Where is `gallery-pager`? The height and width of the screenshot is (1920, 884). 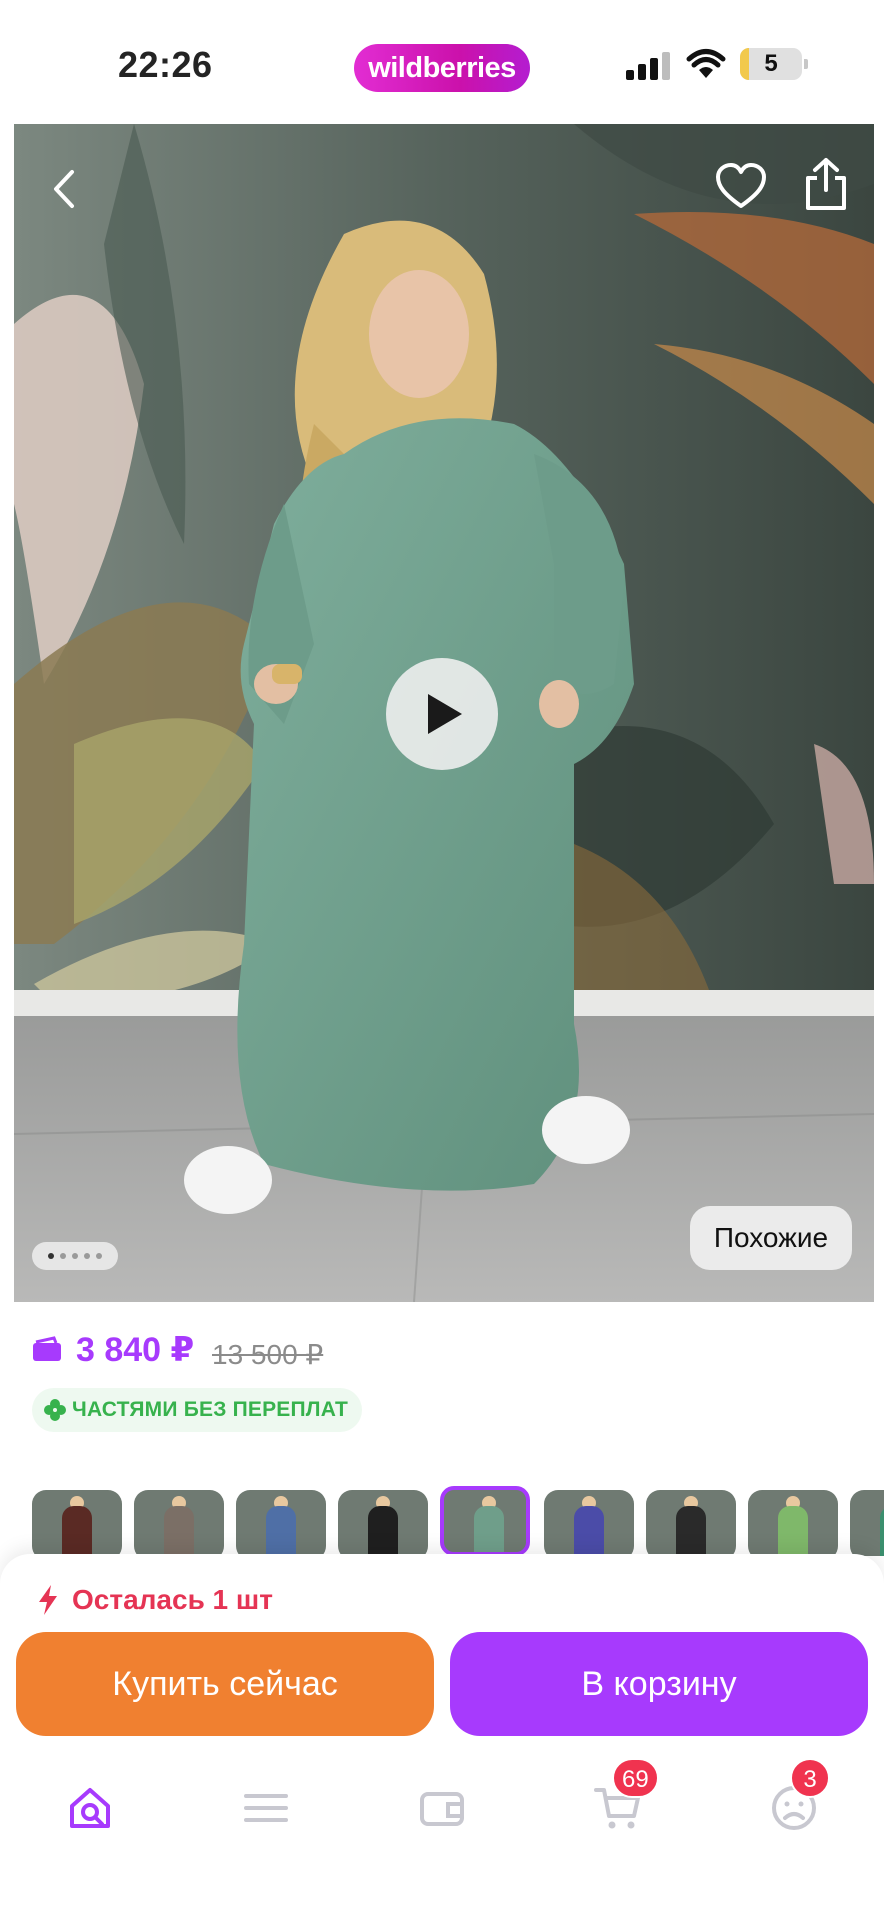 gallery-pager is located at coordinates (75, 1256).